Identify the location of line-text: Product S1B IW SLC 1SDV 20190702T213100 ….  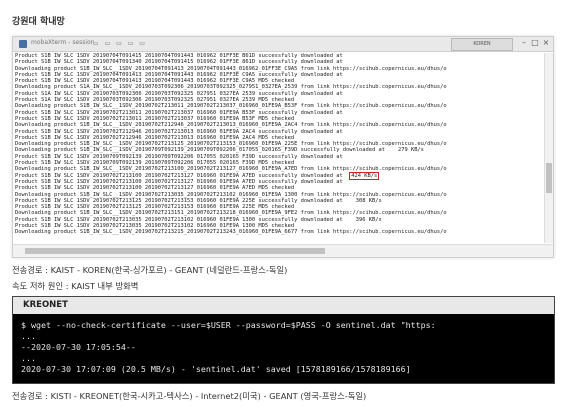
(182, 175).